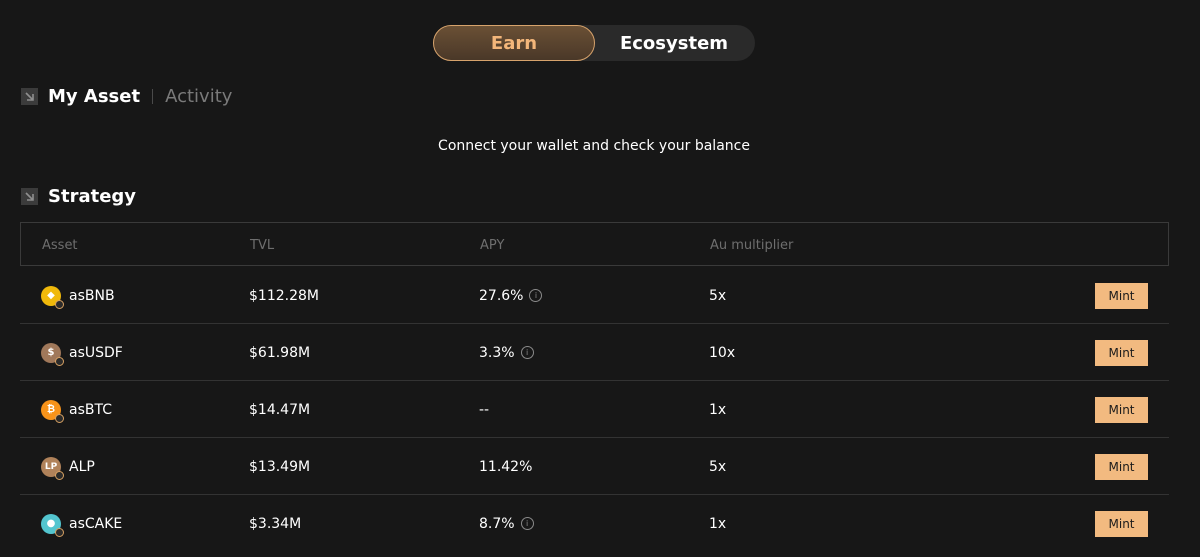  I want to click on apy-cell: 11.42%, so click(505, 466).